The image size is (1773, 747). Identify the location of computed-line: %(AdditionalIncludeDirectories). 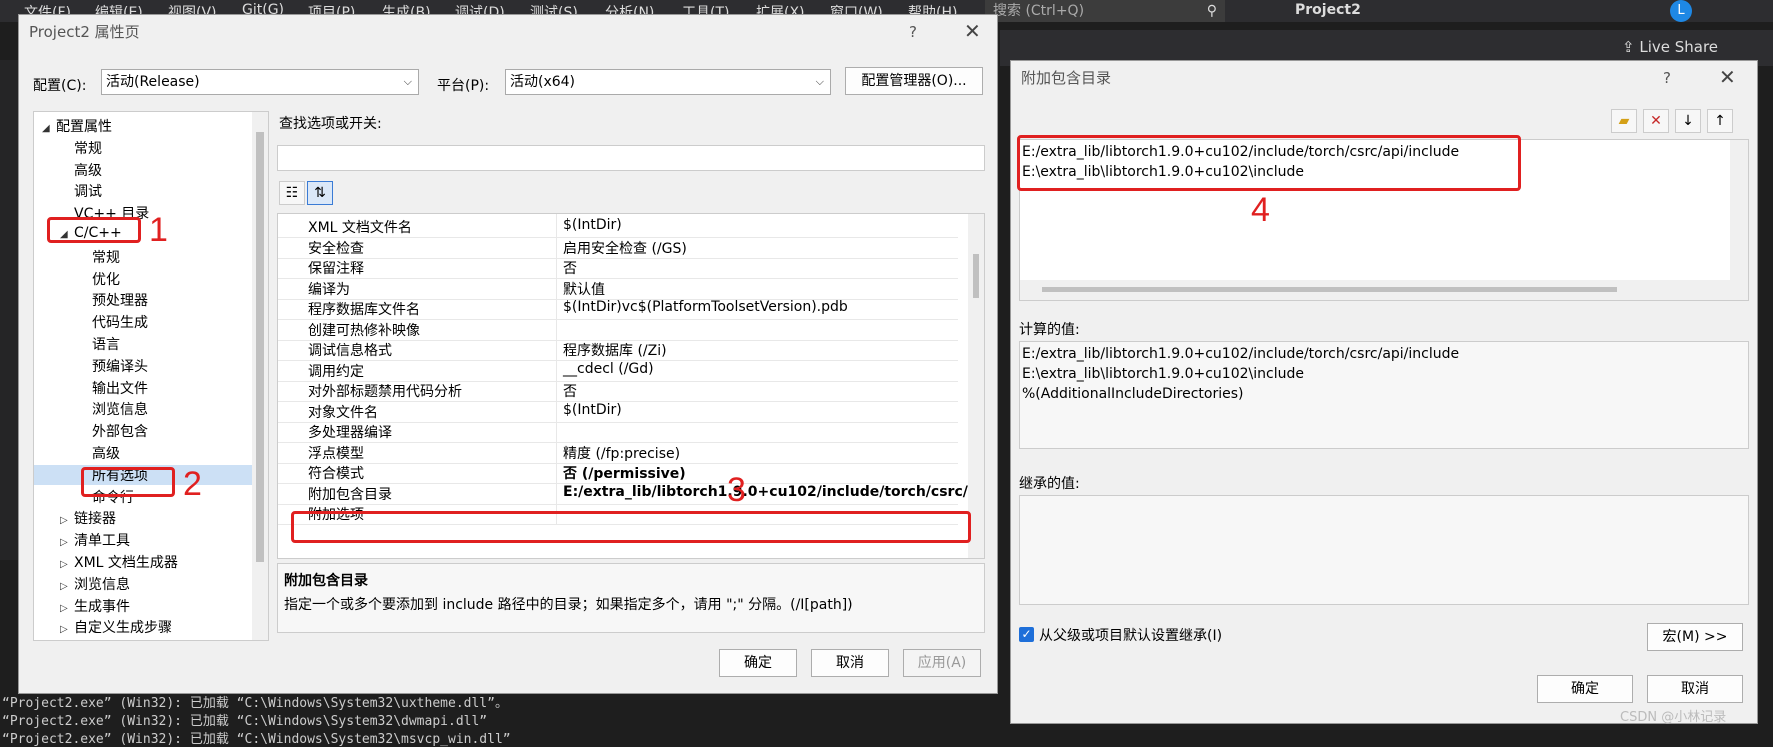
(1133, 394).